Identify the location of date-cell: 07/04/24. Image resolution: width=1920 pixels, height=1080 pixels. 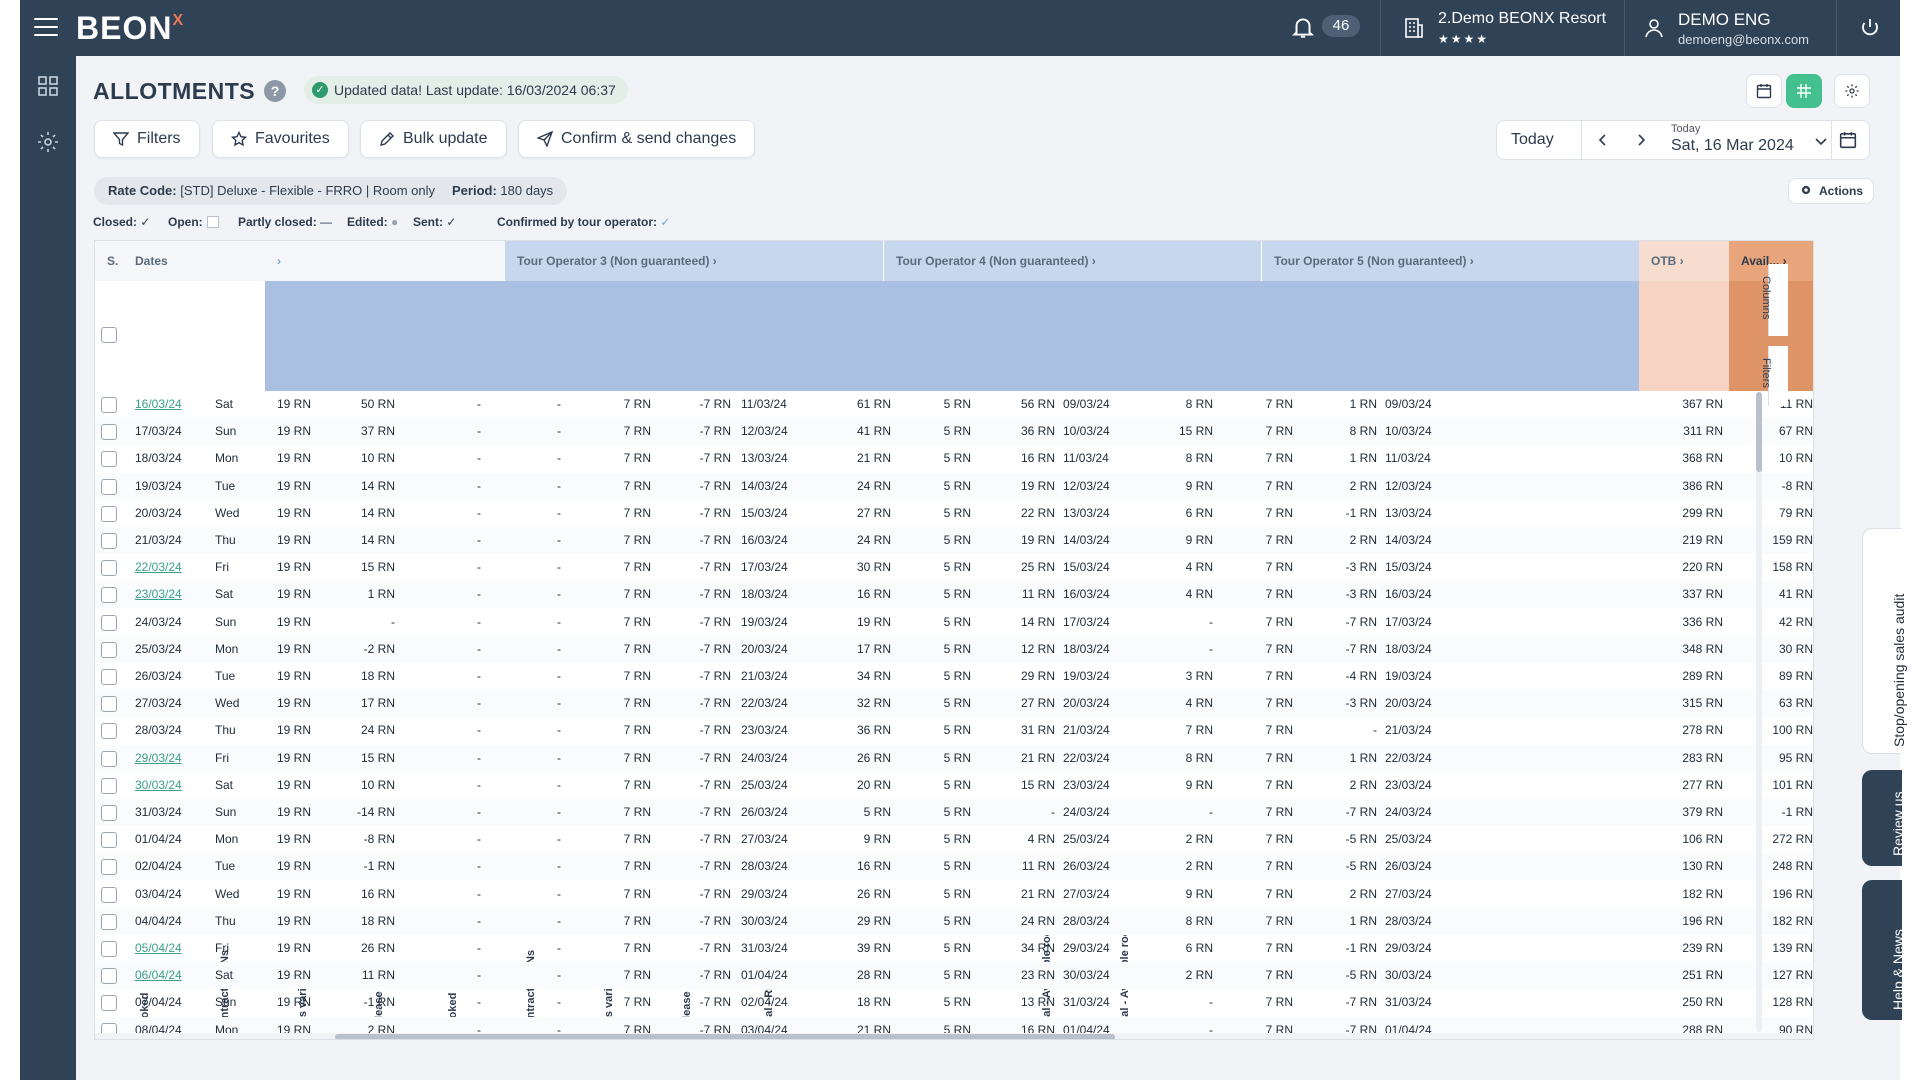
(167, 1002).